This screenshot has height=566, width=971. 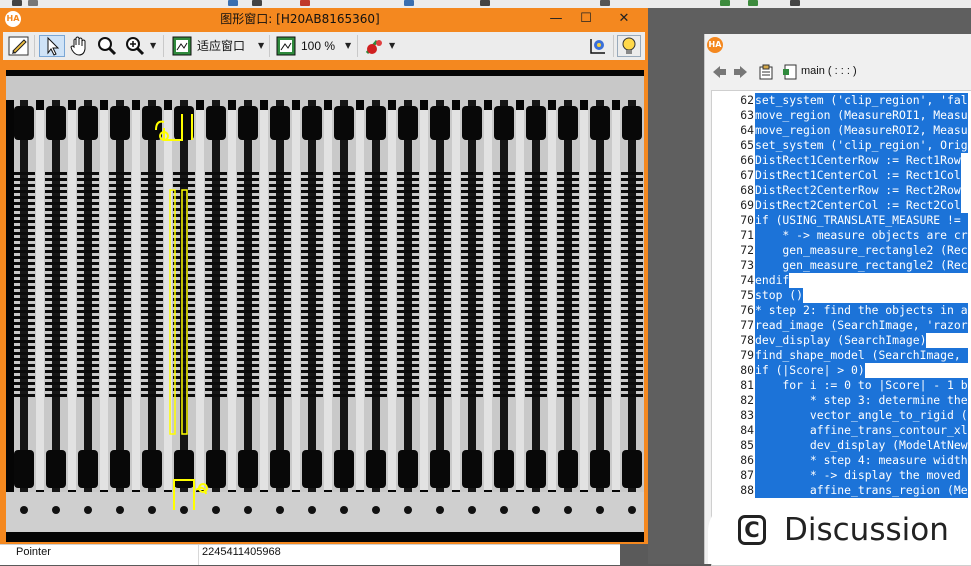 I want to click on code-line: set_system ('clip_region', 'fal, so click(x=861, y=100).